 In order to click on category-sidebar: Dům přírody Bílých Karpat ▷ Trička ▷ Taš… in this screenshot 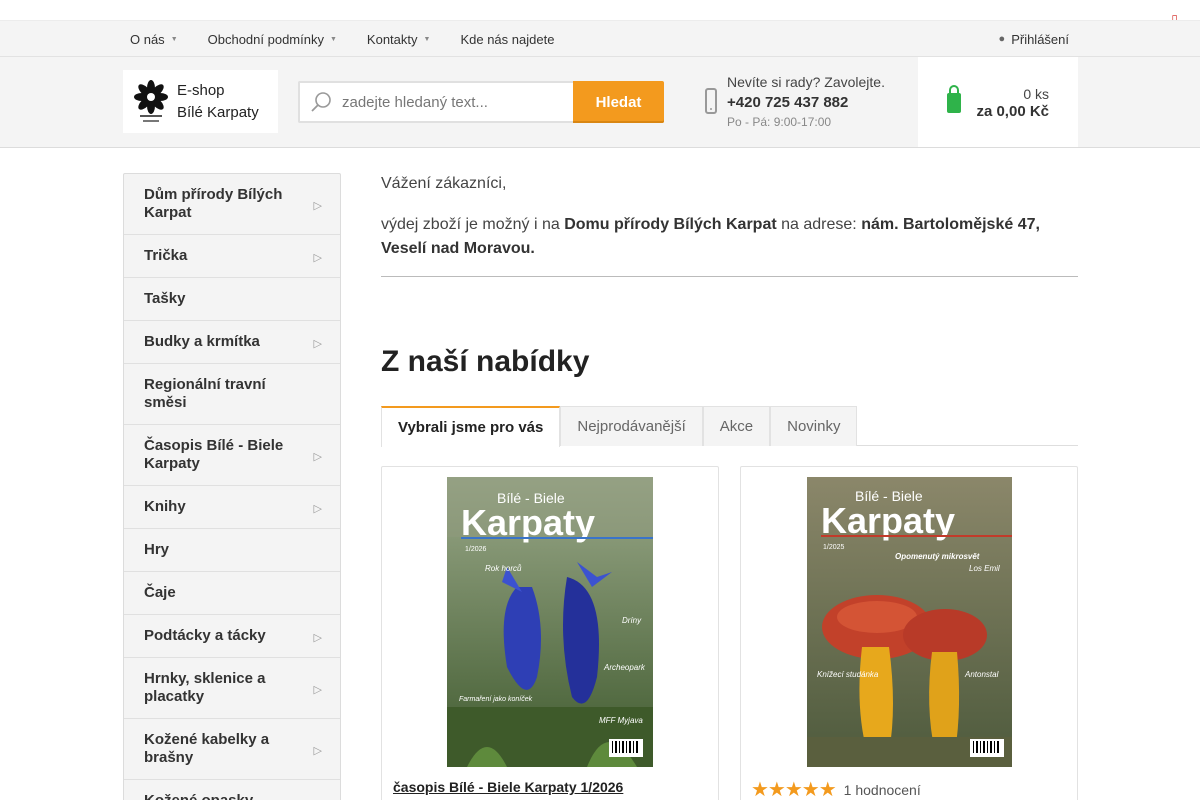, I will do `click(232, 486)`.